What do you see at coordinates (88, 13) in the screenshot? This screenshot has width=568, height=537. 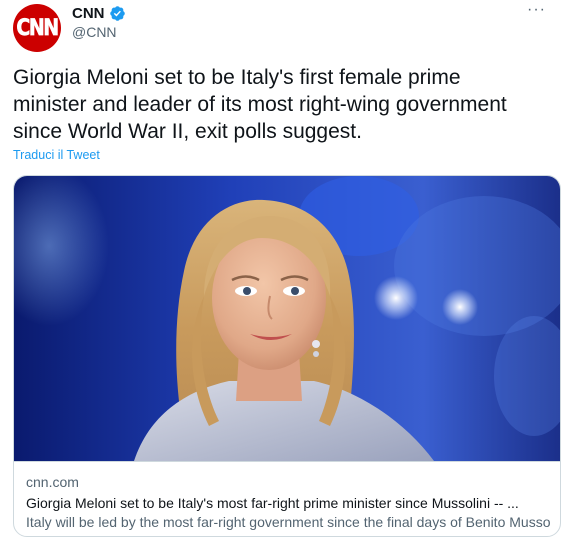 I see `author-display-name: CNN` at bounding box center [88, 13].